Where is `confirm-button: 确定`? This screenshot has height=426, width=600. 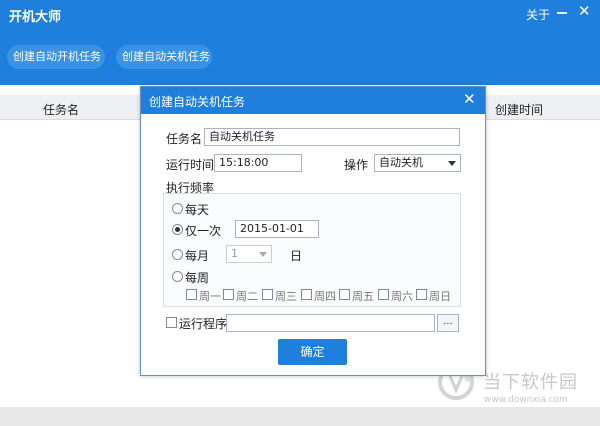
confirm-button: 确定 is located at coordinates (312, 352).